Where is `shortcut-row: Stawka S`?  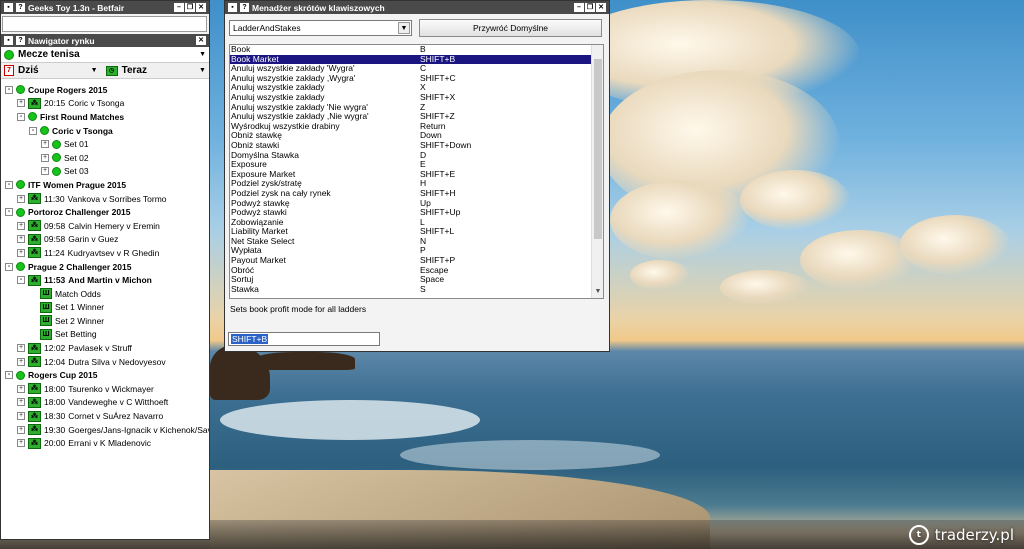
shortcut-row: Stawka S is located at coordinates (411, 289).